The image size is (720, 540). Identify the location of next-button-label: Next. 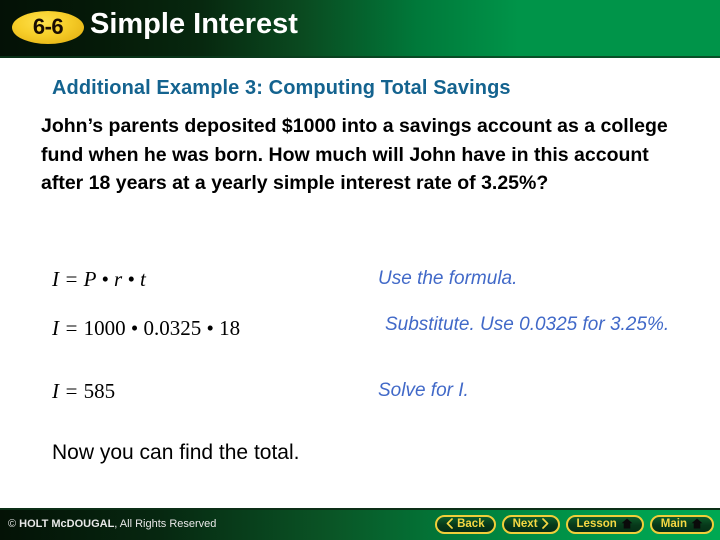
(525, 523).